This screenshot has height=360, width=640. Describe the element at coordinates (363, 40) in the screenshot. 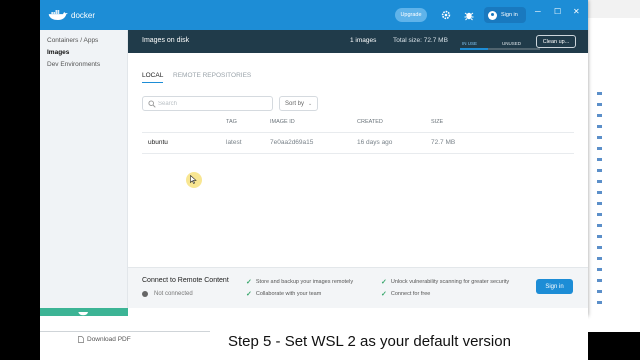

I see `image-count: 1 images` at that location.